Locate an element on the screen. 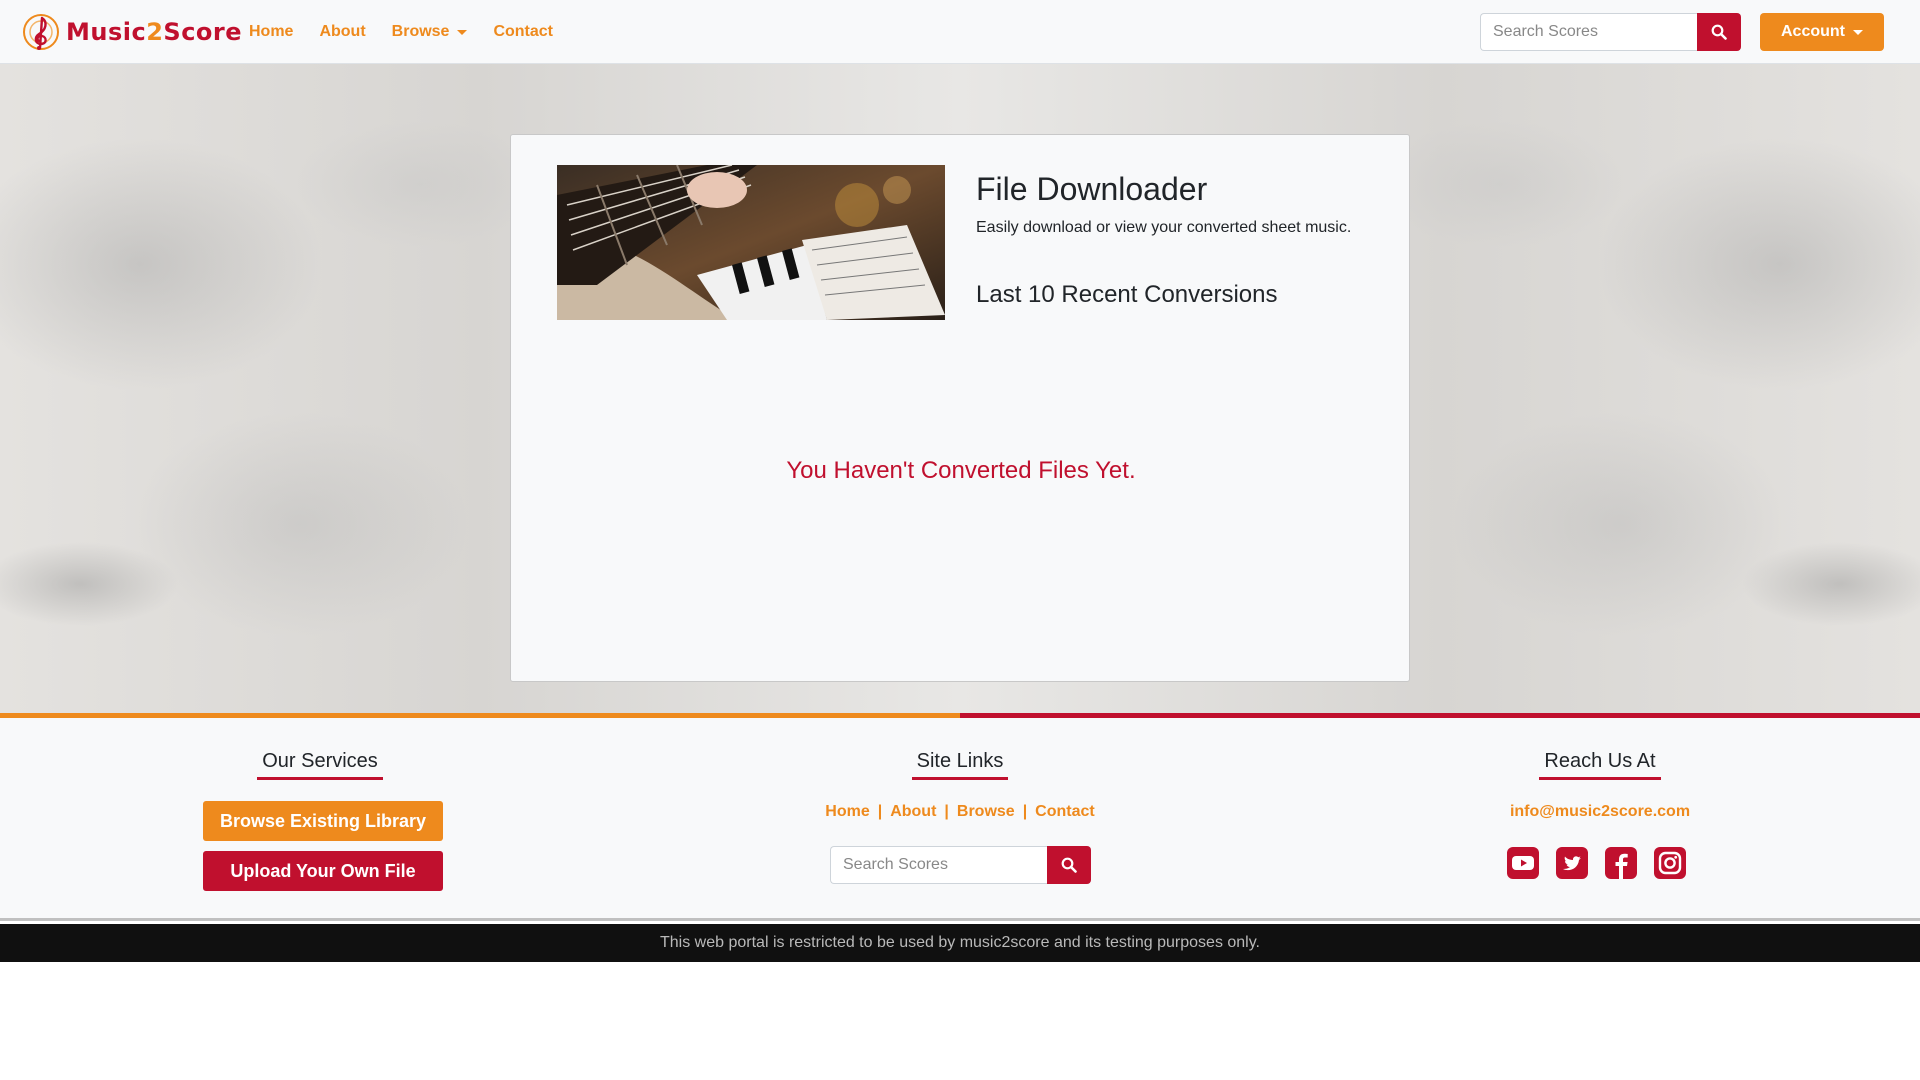  footer-site-links-column: Site Links Home | About | Browse | Contact is located at coordinates (960, 801).